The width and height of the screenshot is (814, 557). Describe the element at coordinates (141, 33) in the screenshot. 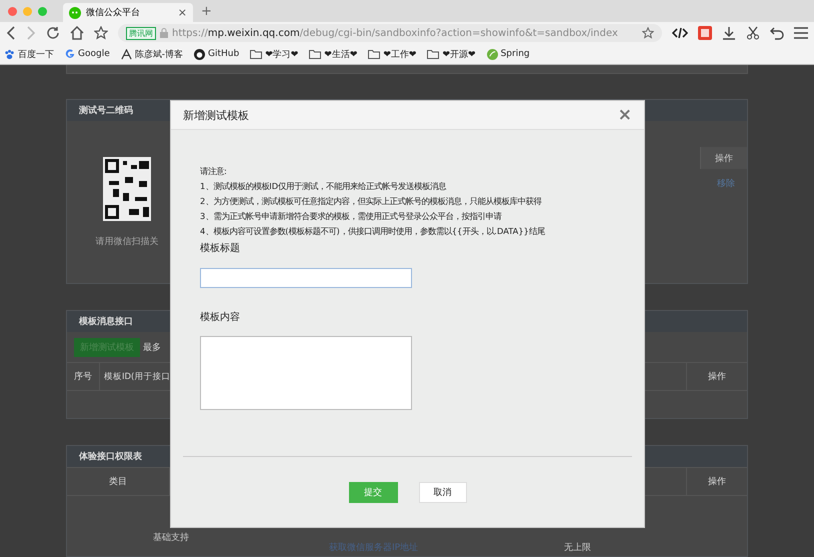

I see `site-badge: 腾讯网` at that location.